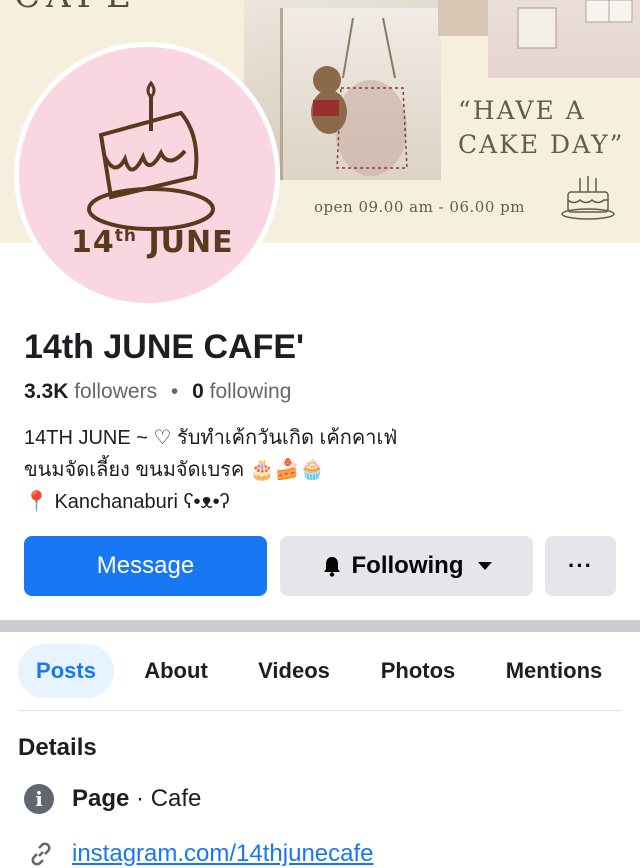 The image size is (640, 868). Describe the element at coordinates (164, 347) in the screenshot. I see `page-title: 14th JUNE CAFE'` at that location.